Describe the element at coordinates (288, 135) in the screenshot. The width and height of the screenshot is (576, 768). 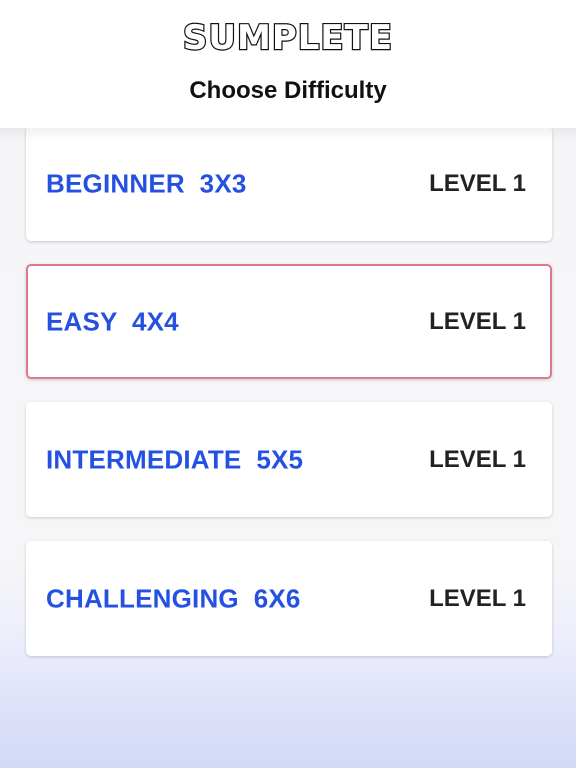
I see `header-divider` at that location.